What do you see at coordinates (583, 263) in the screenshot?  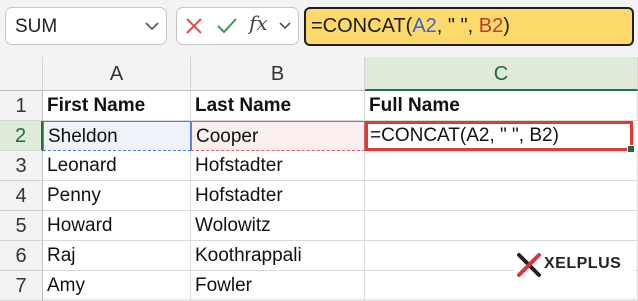 I see `logo-text: XELPLUS` at bounding box center [583, 263].